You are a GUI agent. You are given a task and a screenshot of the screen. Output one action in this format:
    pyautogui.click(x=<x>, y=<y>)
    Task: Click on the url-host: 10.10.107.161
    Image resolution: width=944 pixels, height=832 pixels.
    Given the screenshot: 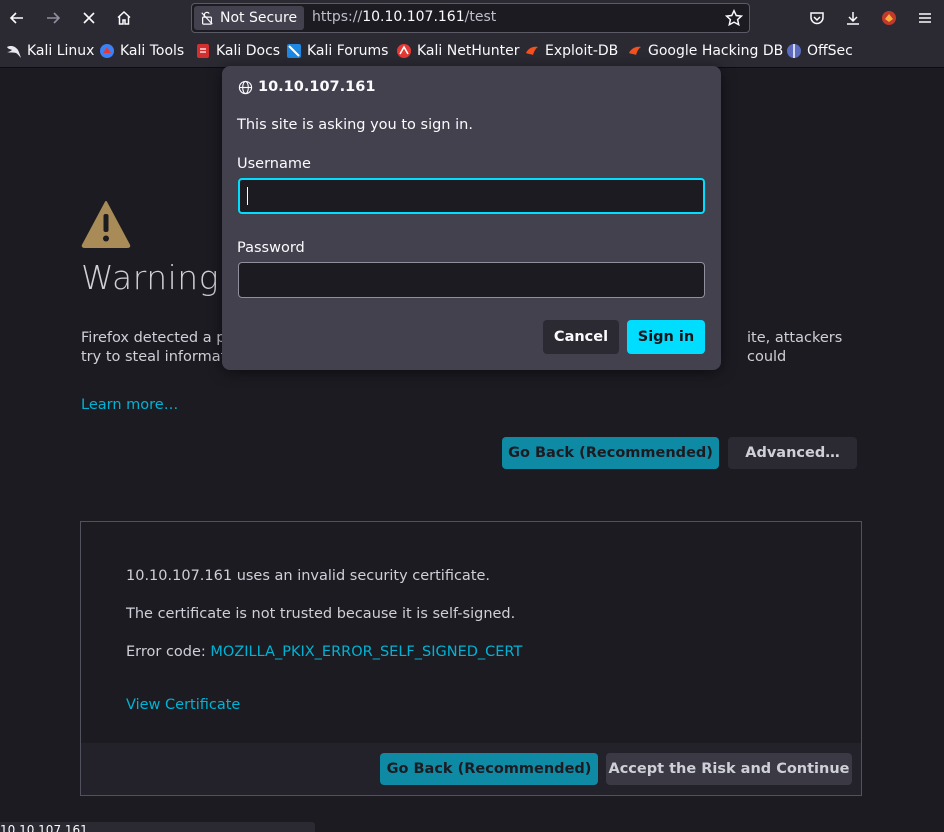 What is the action you would take?
    pyautogui.click(x=413, y=17)
    